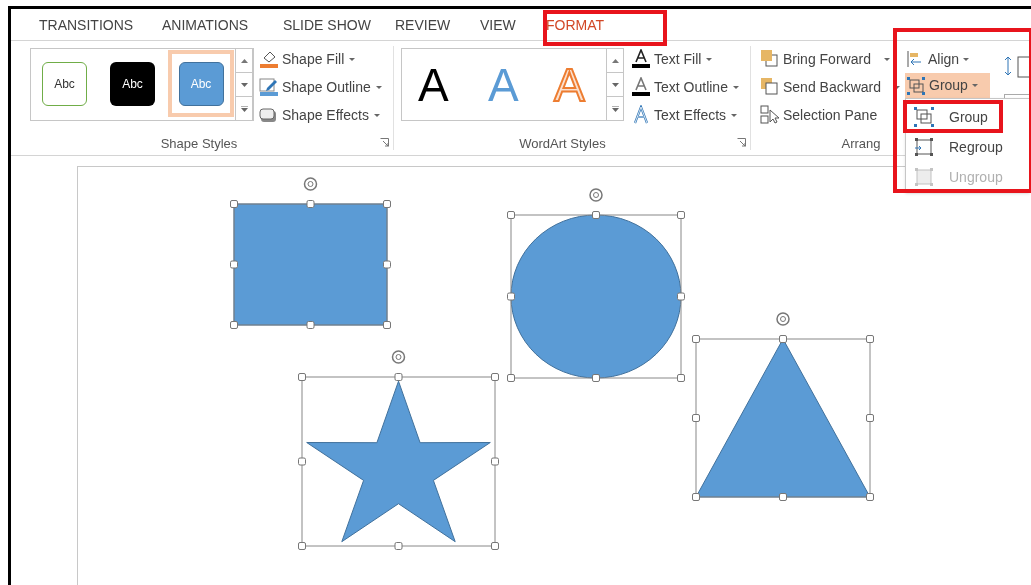  I want to click on ribbon-command: Shape Effects, so click(319, 115).